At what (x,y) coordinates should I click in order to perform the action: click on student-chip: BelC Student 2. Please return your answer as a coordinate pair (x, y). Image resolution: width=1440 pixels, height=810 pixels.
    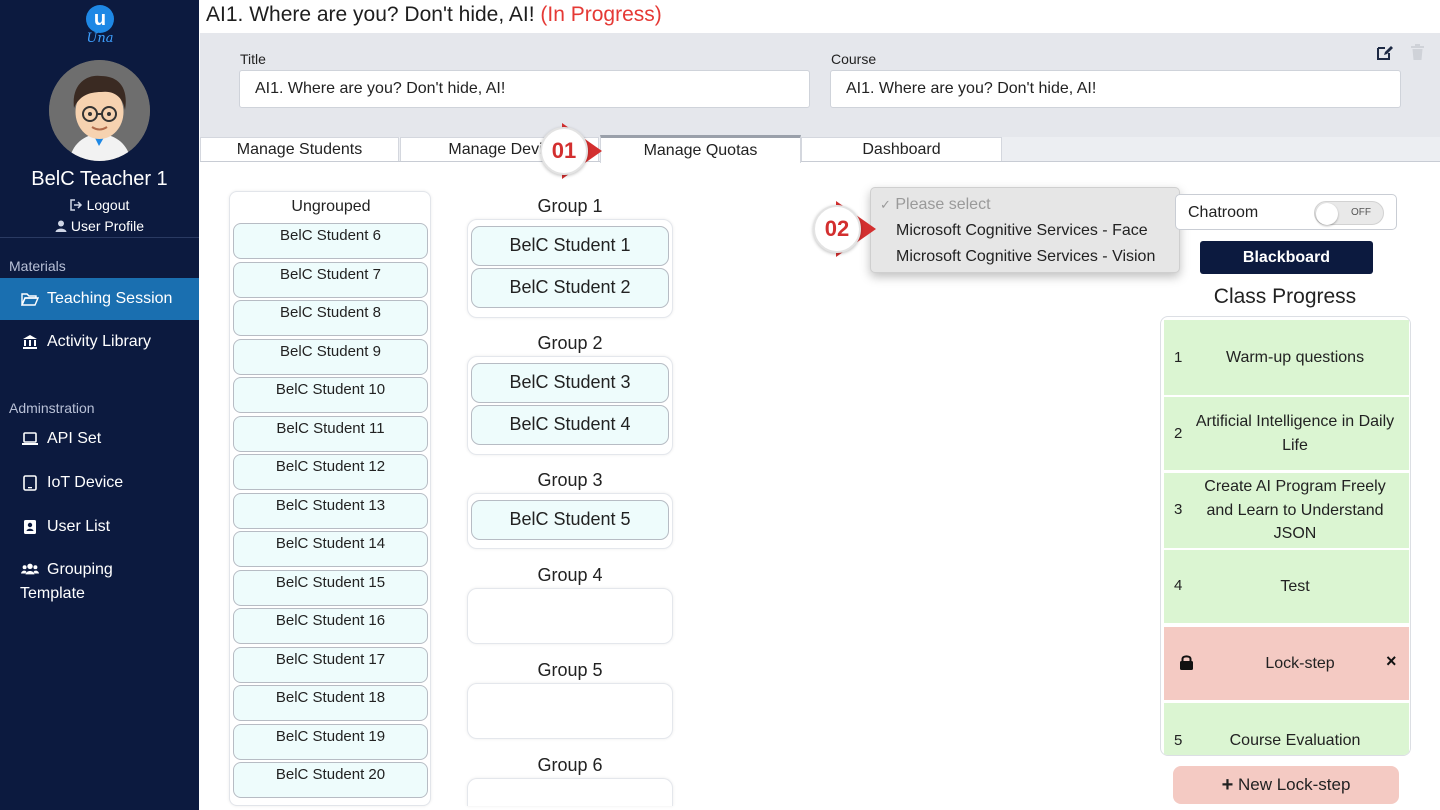
    Looking at the image, I should click on (570, 288).